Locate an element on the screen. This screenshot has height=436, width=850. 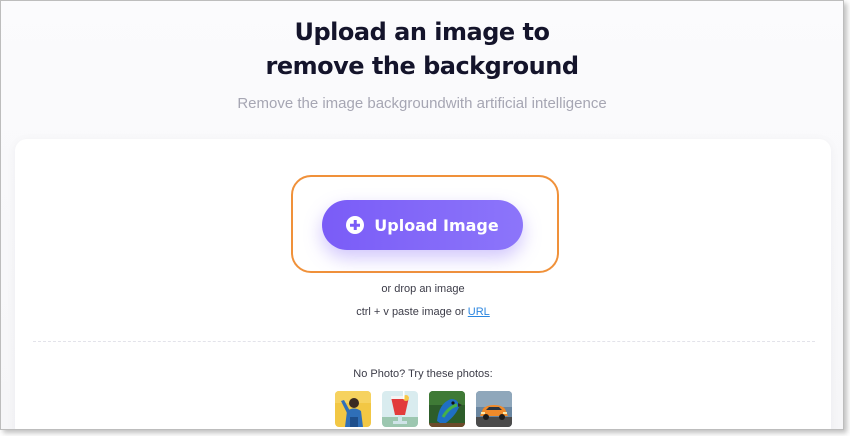
paste-image-hint: ctrl + v paste image or URL is located at coordinates (423, 312).